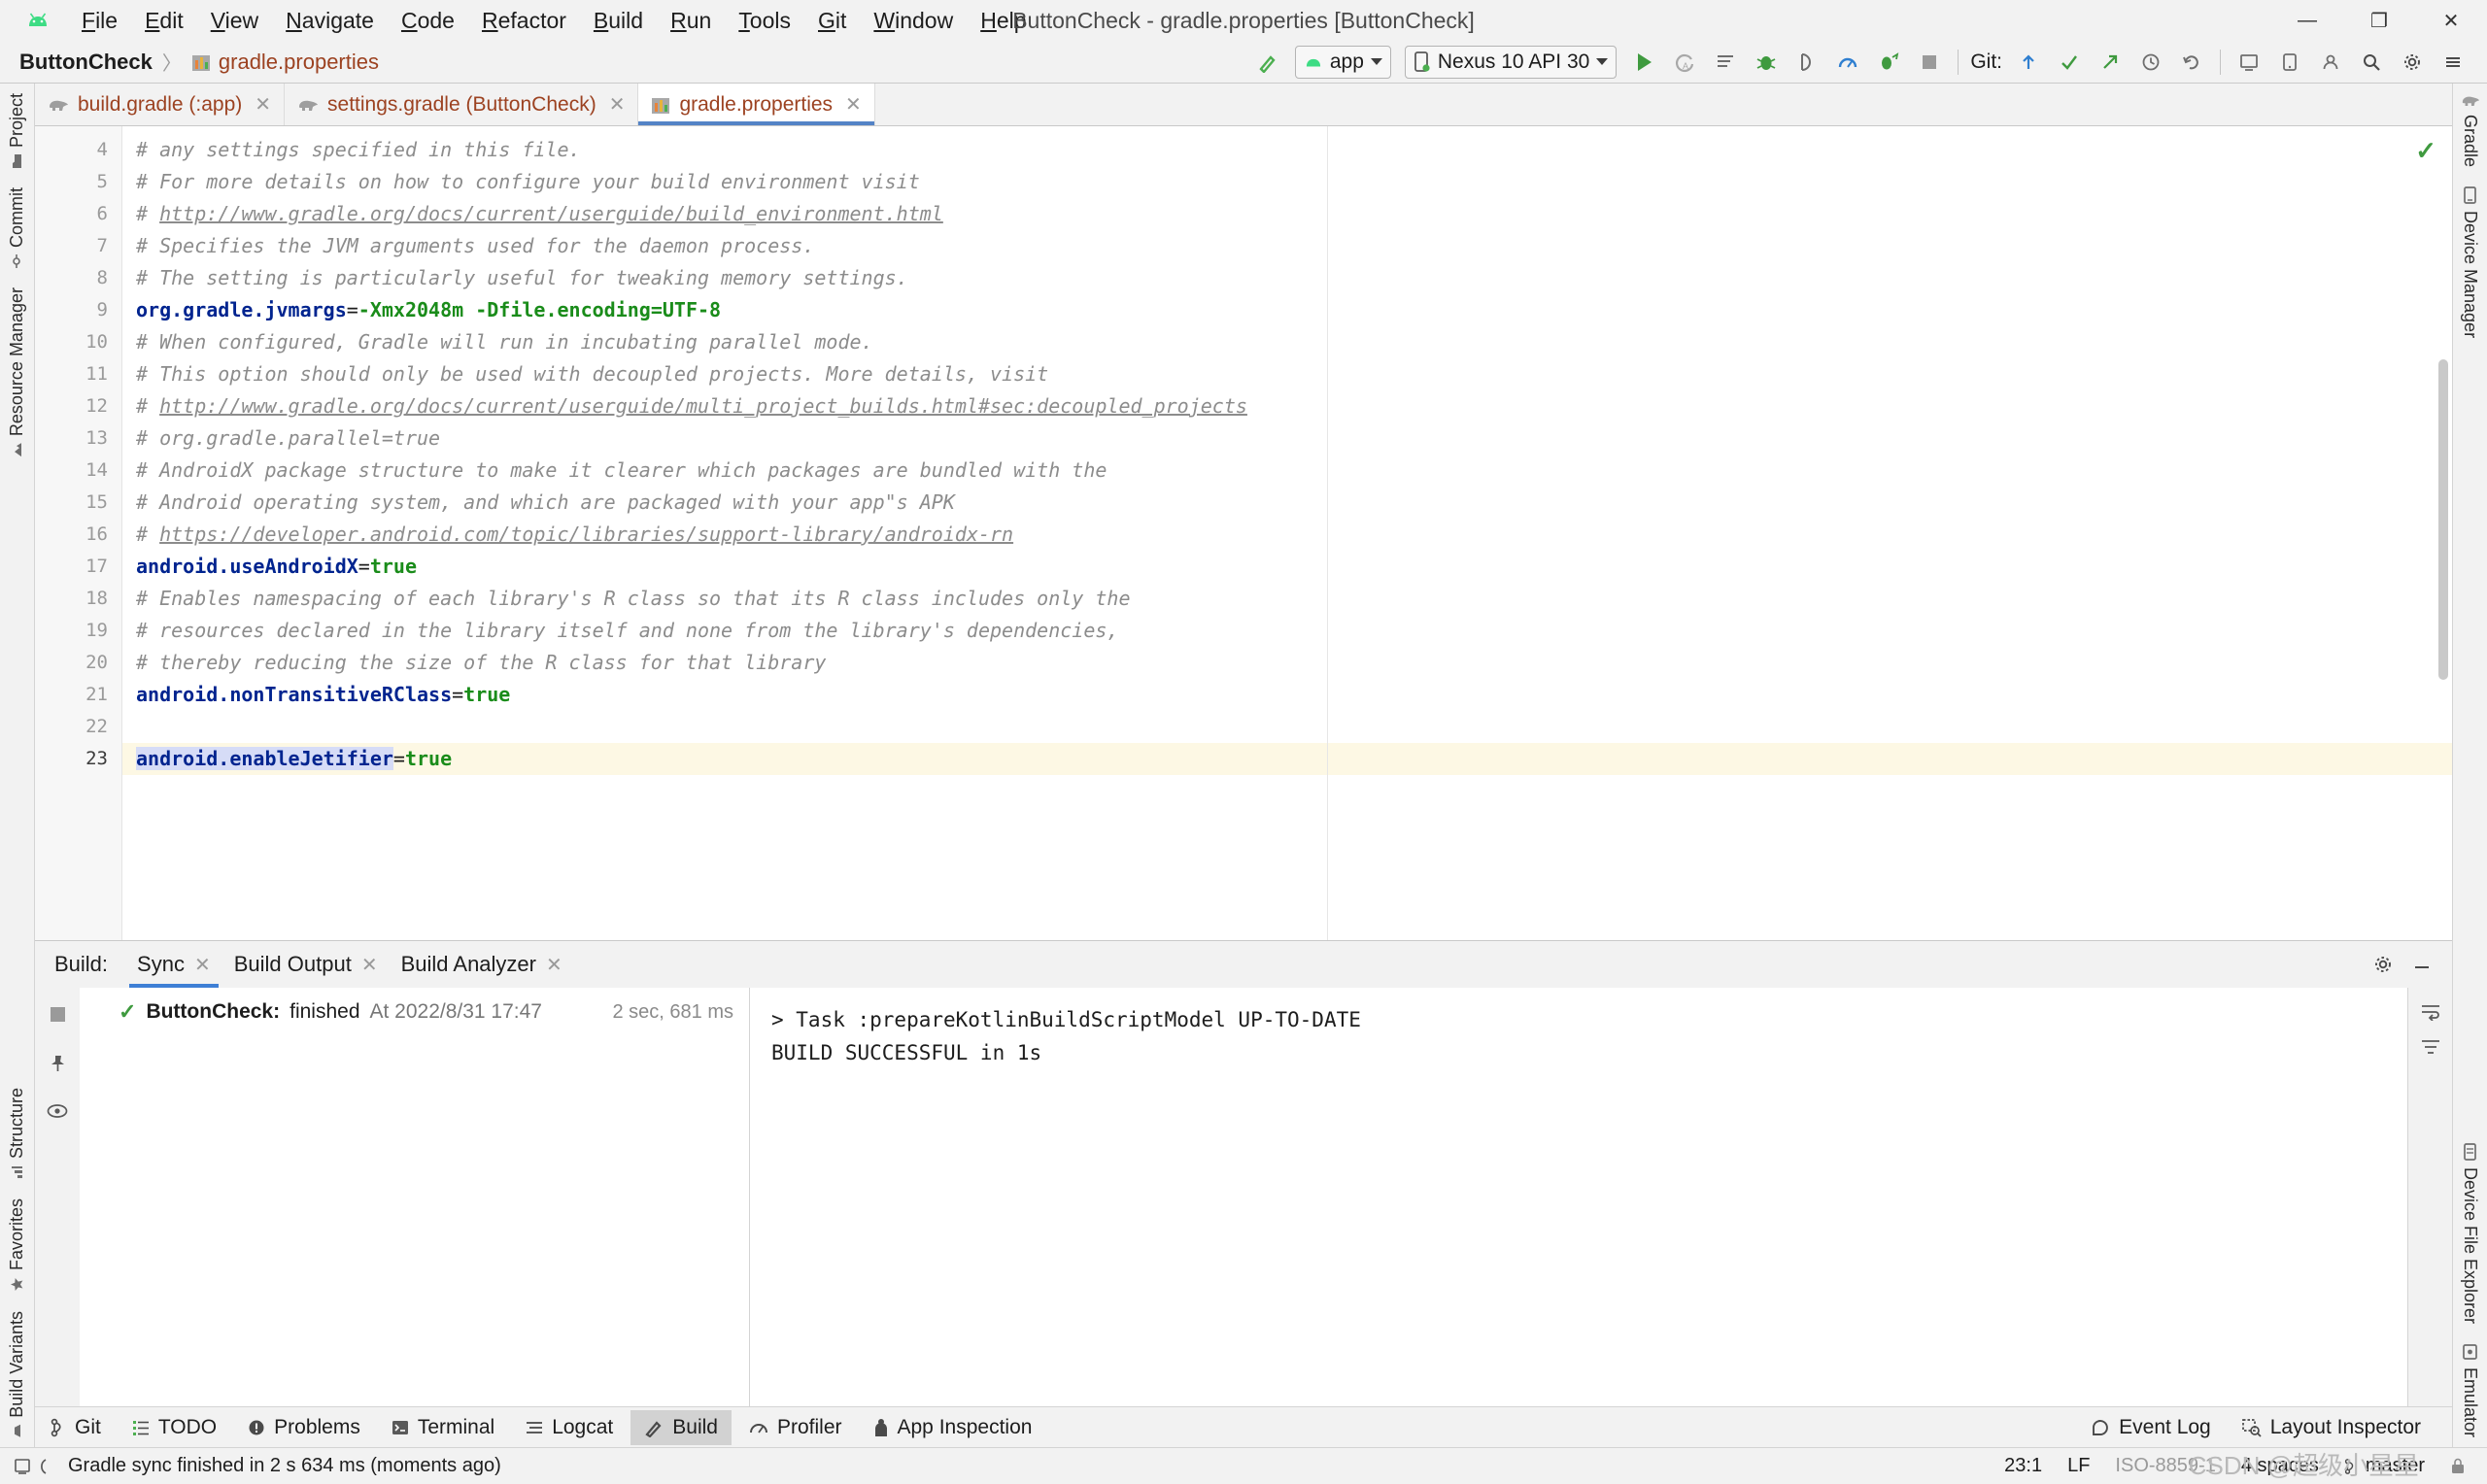 The height and width of the screenshot is (1484, 2487). I want to click on search-icon, so click(2371, 62).